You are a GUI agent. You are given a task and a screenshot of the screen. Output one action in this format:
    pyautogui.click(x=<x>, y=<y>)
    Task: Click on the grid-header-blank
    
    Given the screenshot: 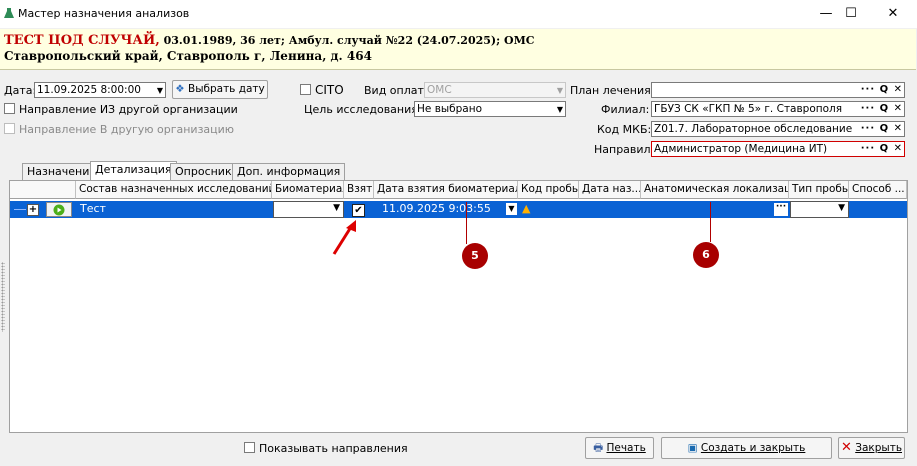 What is the action you would take?
    pyautogui.click(x=43, y=190)
    